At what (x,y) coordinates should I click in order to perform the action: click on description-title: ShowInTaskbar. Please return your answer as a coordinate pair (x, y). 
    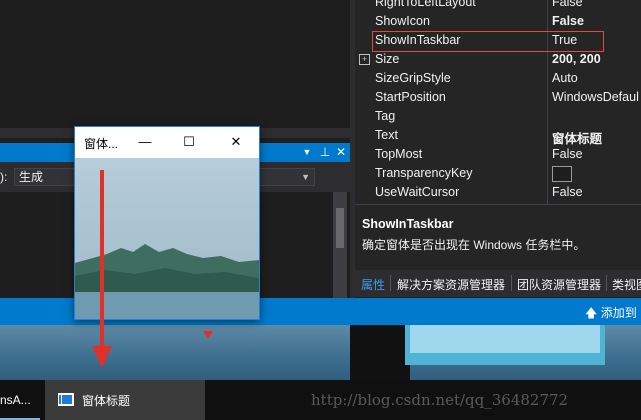
    Looking at the image, I should click on (408, 224).